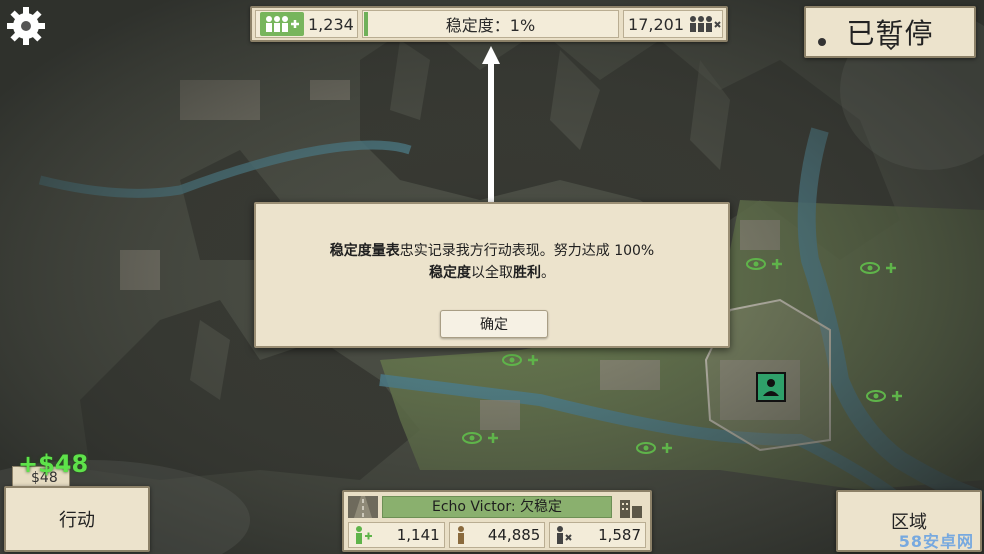 This screenshot has height=554, width=984. I want to click on dialog-message: 稳定度量表忠实记录我方行动表现。努力达成 100% 稳定度以全取胜利。, so click(492, 262).